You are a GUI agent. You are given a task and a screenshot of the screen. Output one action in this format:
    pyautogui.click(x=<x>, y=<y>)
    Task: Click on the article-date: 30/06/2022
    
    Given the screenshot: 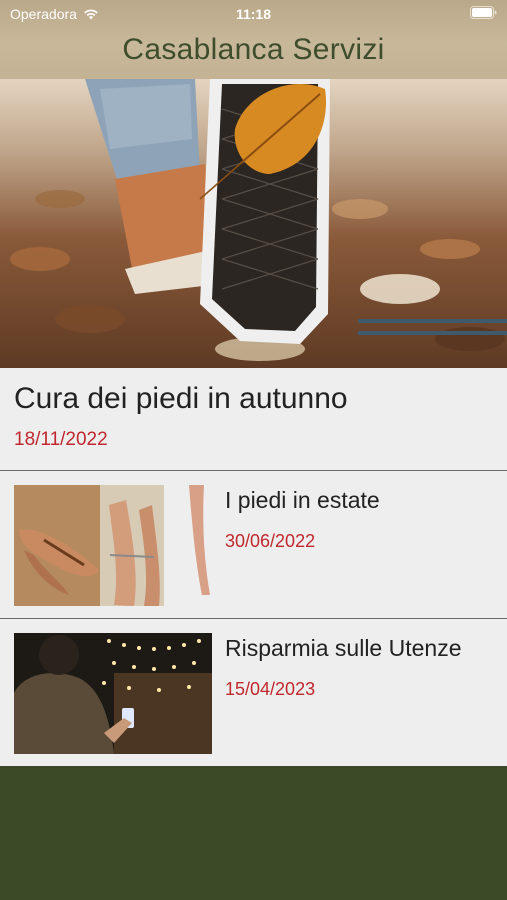 What is the action you would take?
    pyautogui.click(x=270, y=541)
    